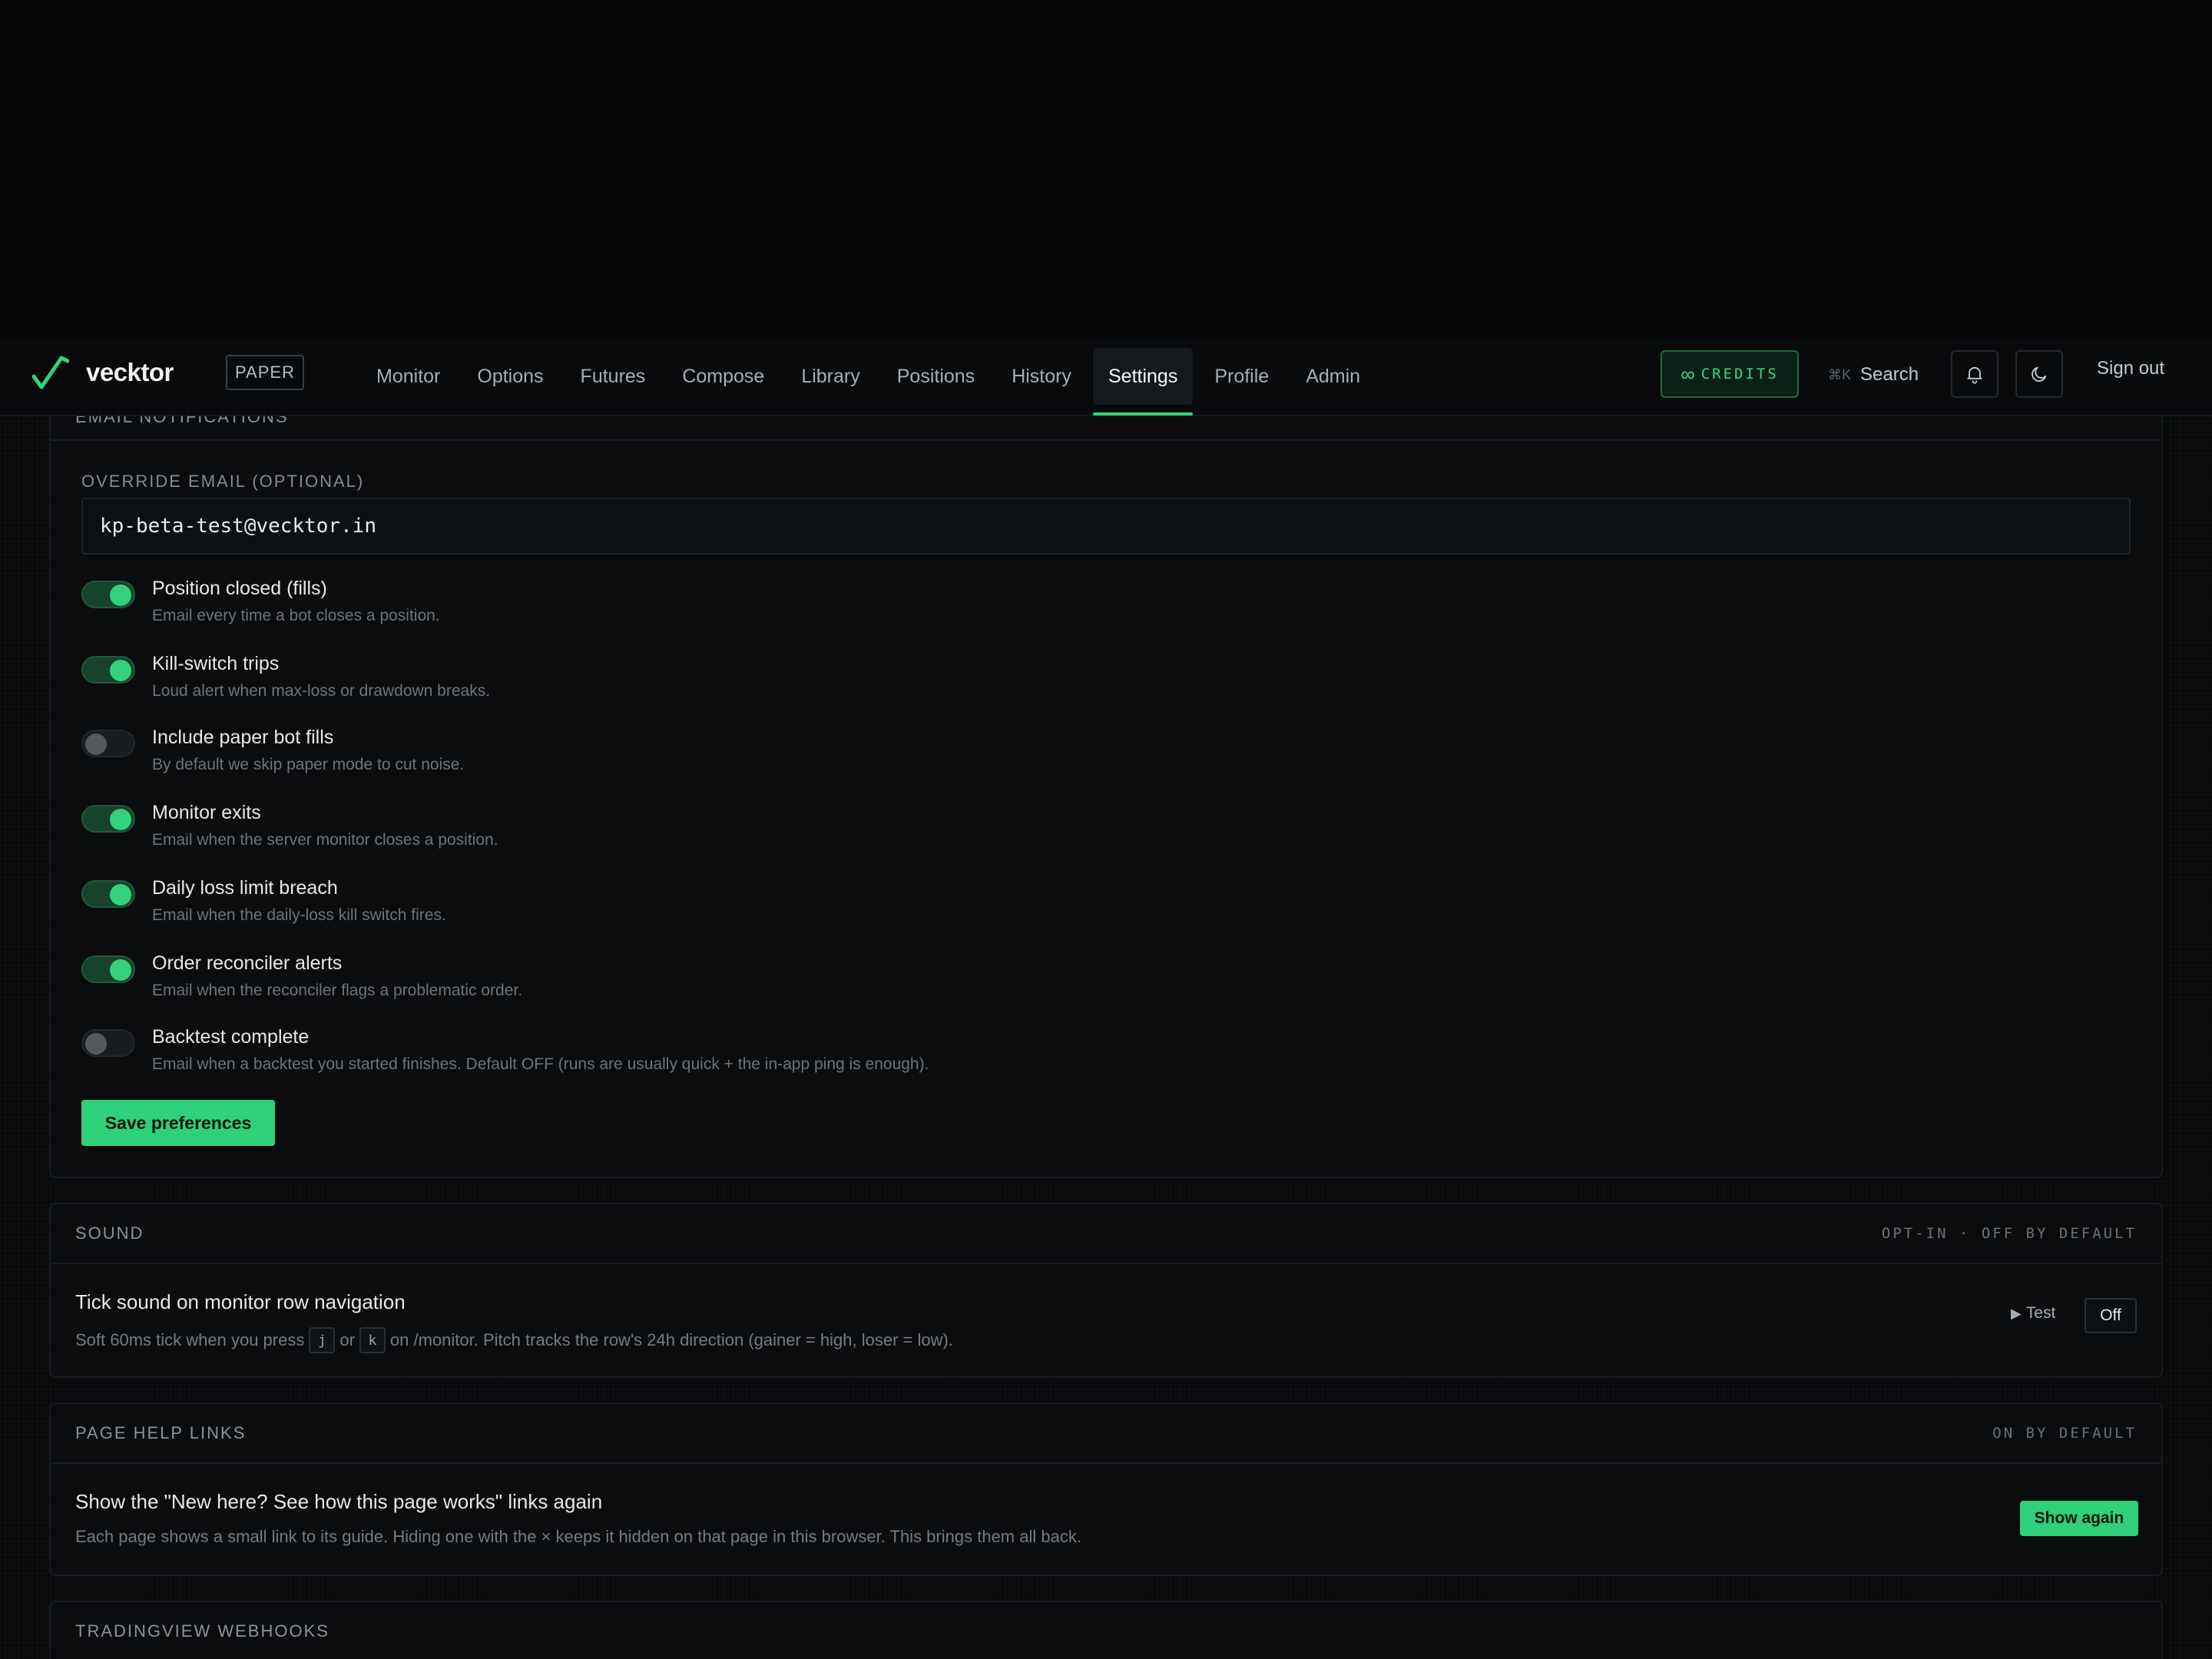  Describe the element at coordinates (1106, 1434) in the screenshot. I see `help-card-header: PAGE HELP LINKS ON BY DEFAULT` at that location.